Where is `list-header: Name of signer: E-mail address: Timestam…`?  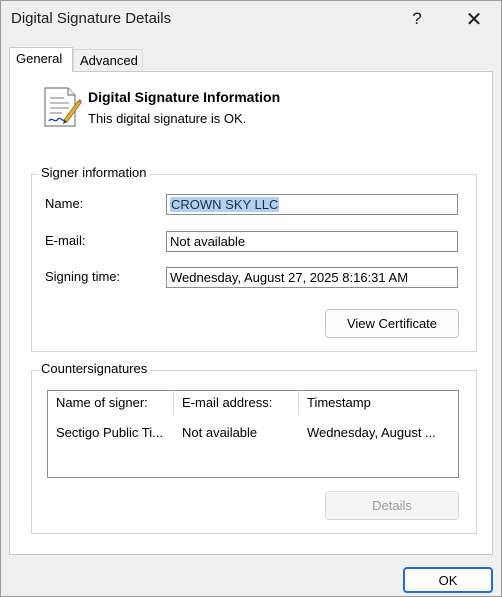 list-header: Name of signer: E-mail address: Timestam… is located at coordinates (253, 403).